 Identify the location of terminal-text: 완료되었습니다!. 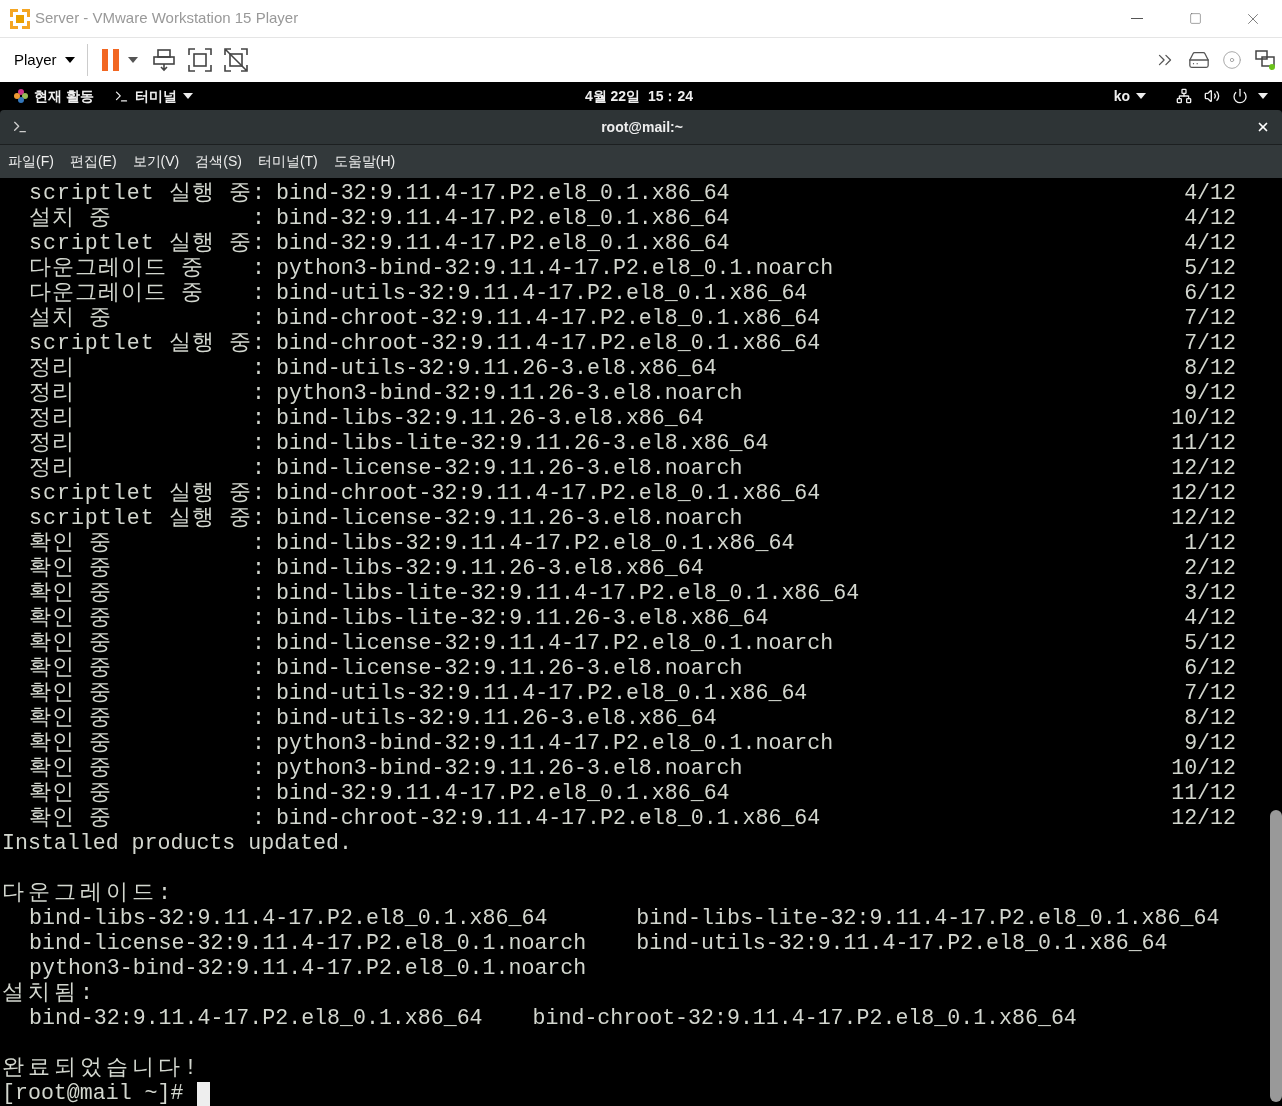
(101, 1068).